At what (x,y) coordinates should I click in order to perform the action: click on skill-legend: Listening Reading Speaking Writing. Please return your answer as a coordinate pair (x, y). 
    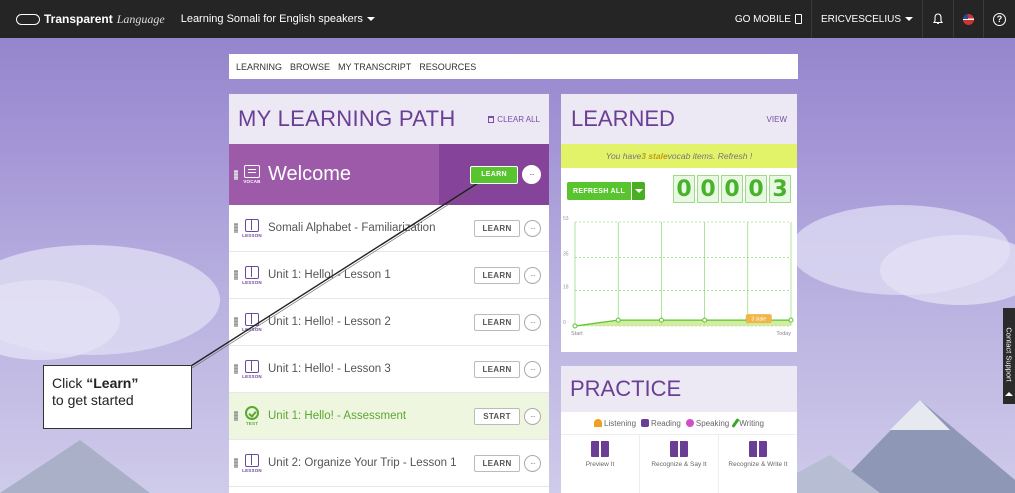
    Looking at the image, I should click on (679, 423).